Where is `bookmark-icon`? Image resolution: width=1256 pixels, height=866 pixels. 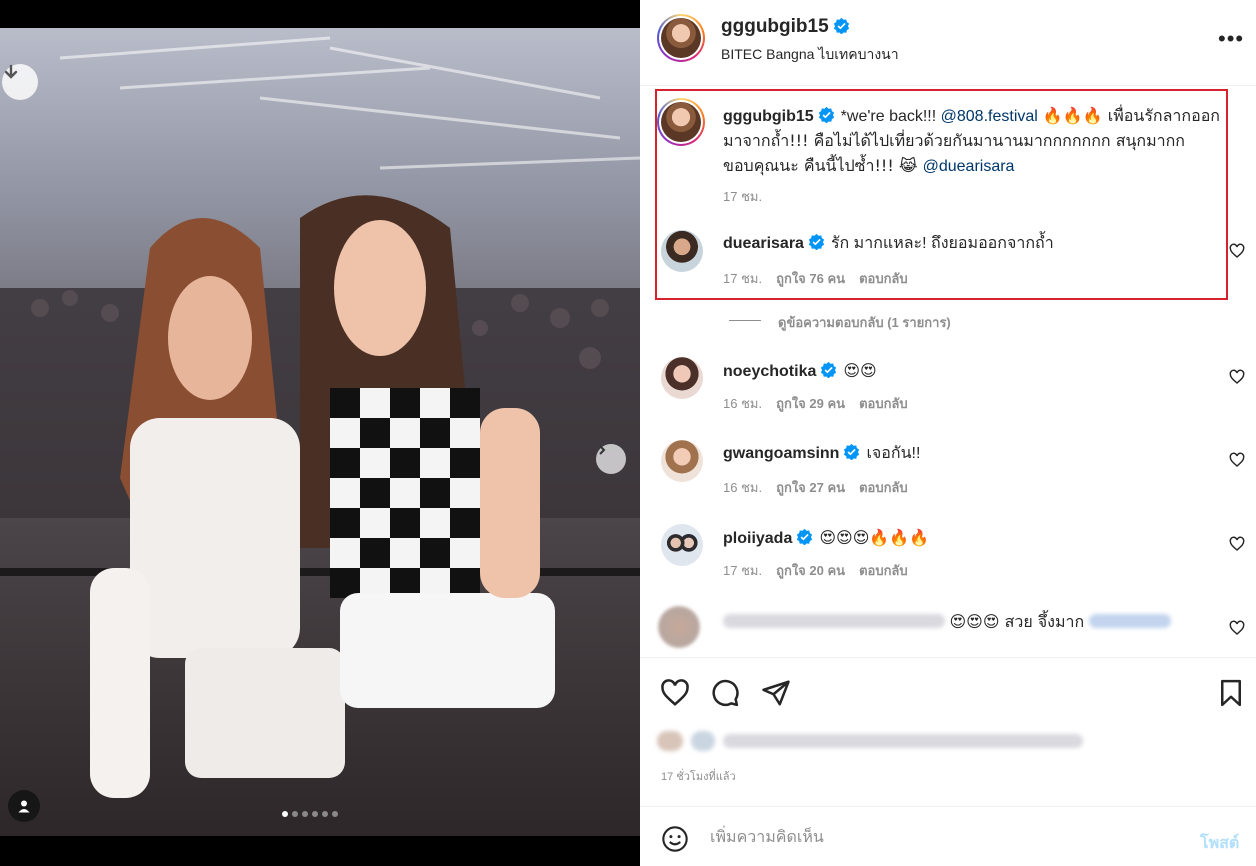 bookmark-icon is located at coordinates (1231, 693).